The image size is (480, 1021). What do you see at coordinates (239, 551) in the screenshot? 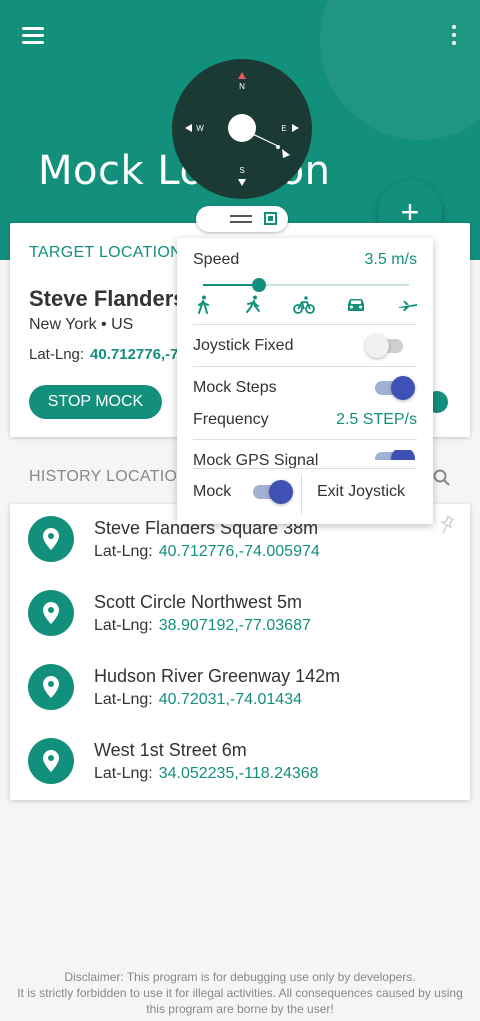
I see `history-latlng-value: 40.712776,-74.005974` at bounding box center [239, 551].